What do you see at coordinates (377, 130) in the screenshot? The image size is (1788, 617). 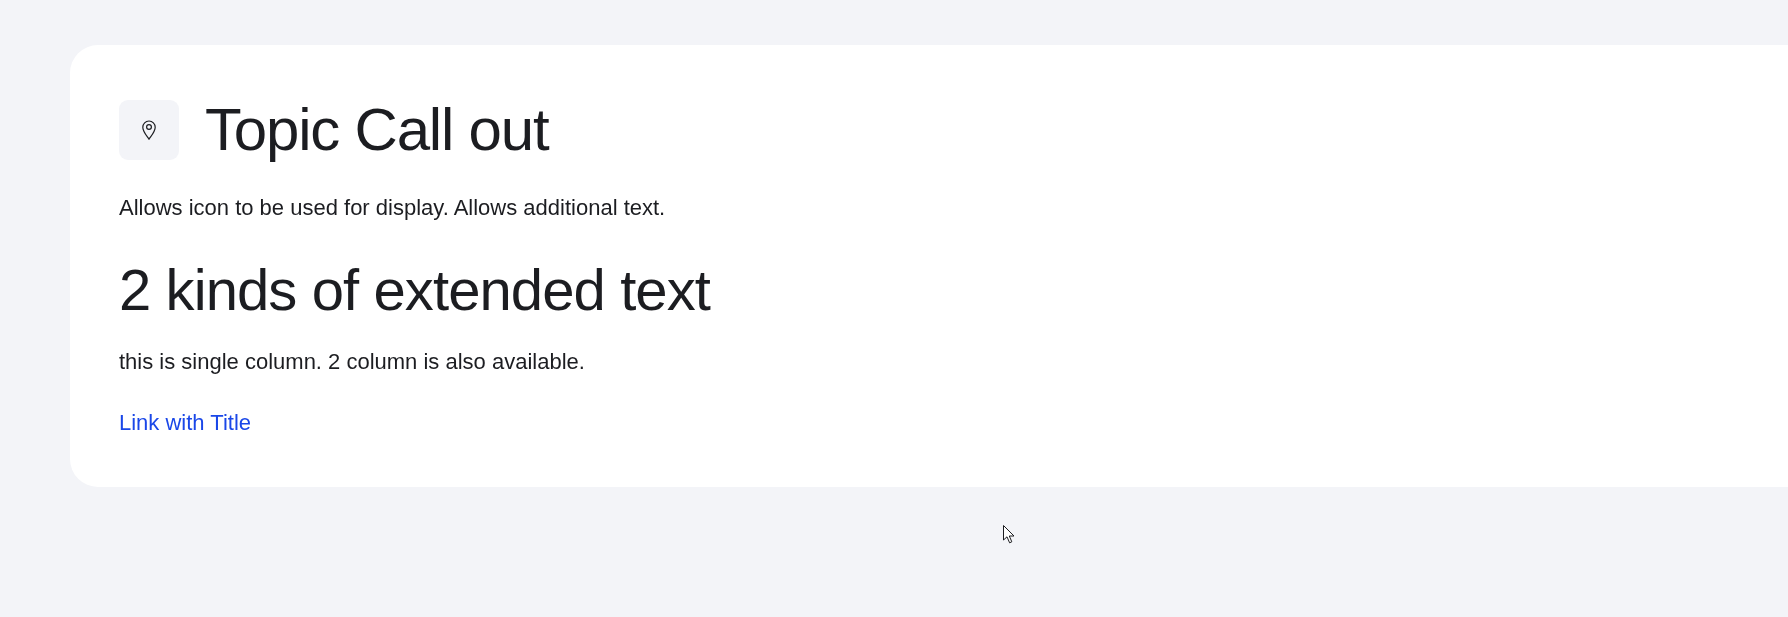 I see `callout-title: Topic Call out` at bounding box center [377, 130].